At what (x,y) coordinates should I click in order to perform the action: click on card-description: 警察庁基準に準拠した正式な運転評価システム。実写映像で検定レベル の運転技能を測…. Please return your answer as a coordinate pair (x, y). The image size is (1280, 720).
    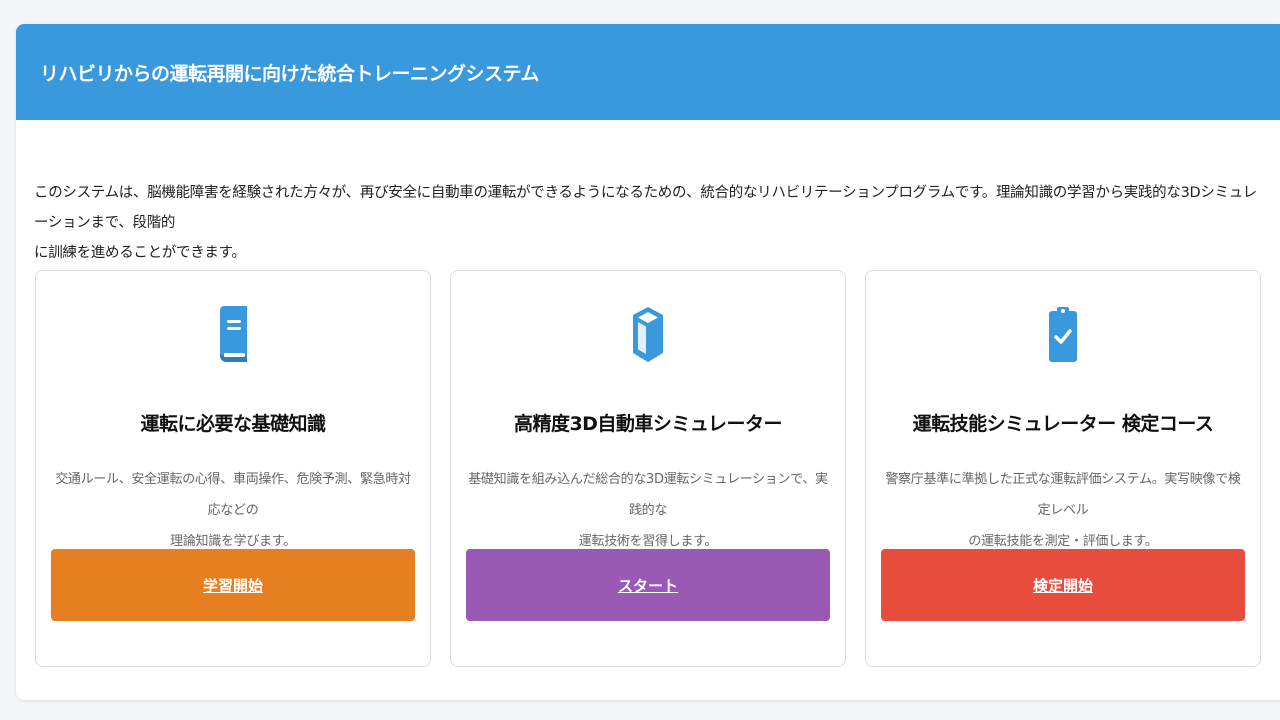
    Looking at the image, I should click on (1063, 510).